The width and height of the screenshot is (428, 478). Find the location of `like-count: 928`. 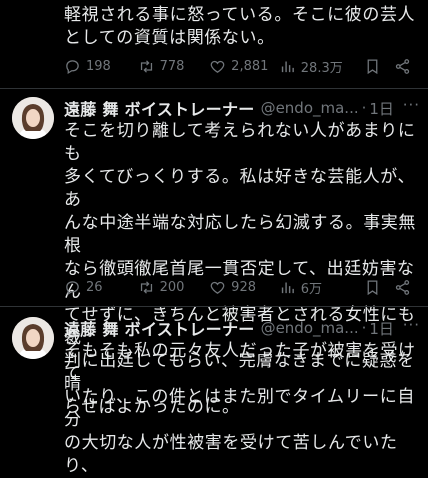

like-count: 928 is located at coordinates (243, 287).